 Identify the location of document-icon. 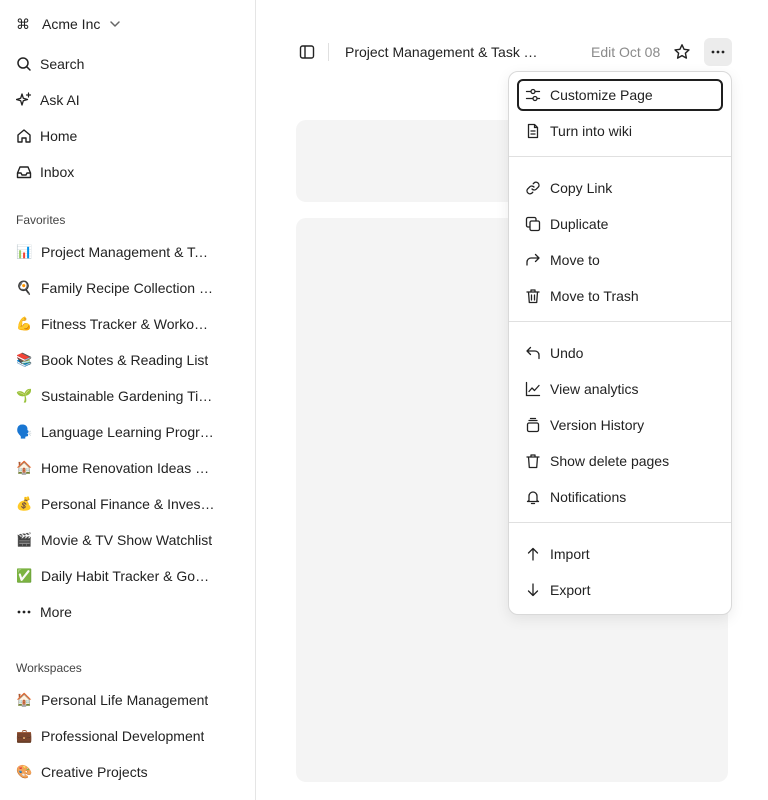
(533, 131).